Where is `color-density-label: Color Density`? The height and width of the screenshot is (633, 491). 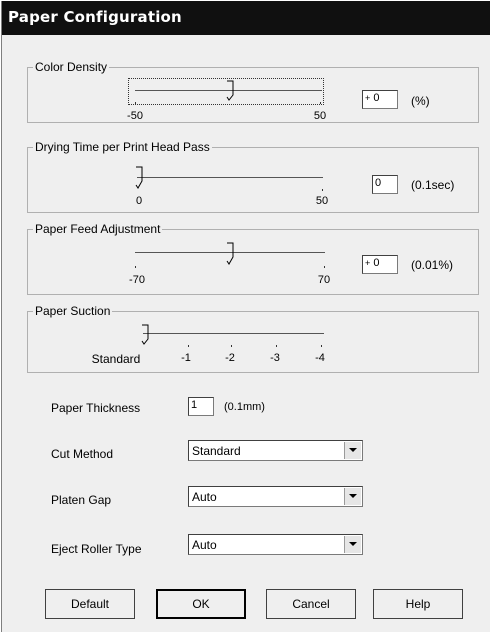
color-density-label: Color Density is located at coordinates (71, 67).